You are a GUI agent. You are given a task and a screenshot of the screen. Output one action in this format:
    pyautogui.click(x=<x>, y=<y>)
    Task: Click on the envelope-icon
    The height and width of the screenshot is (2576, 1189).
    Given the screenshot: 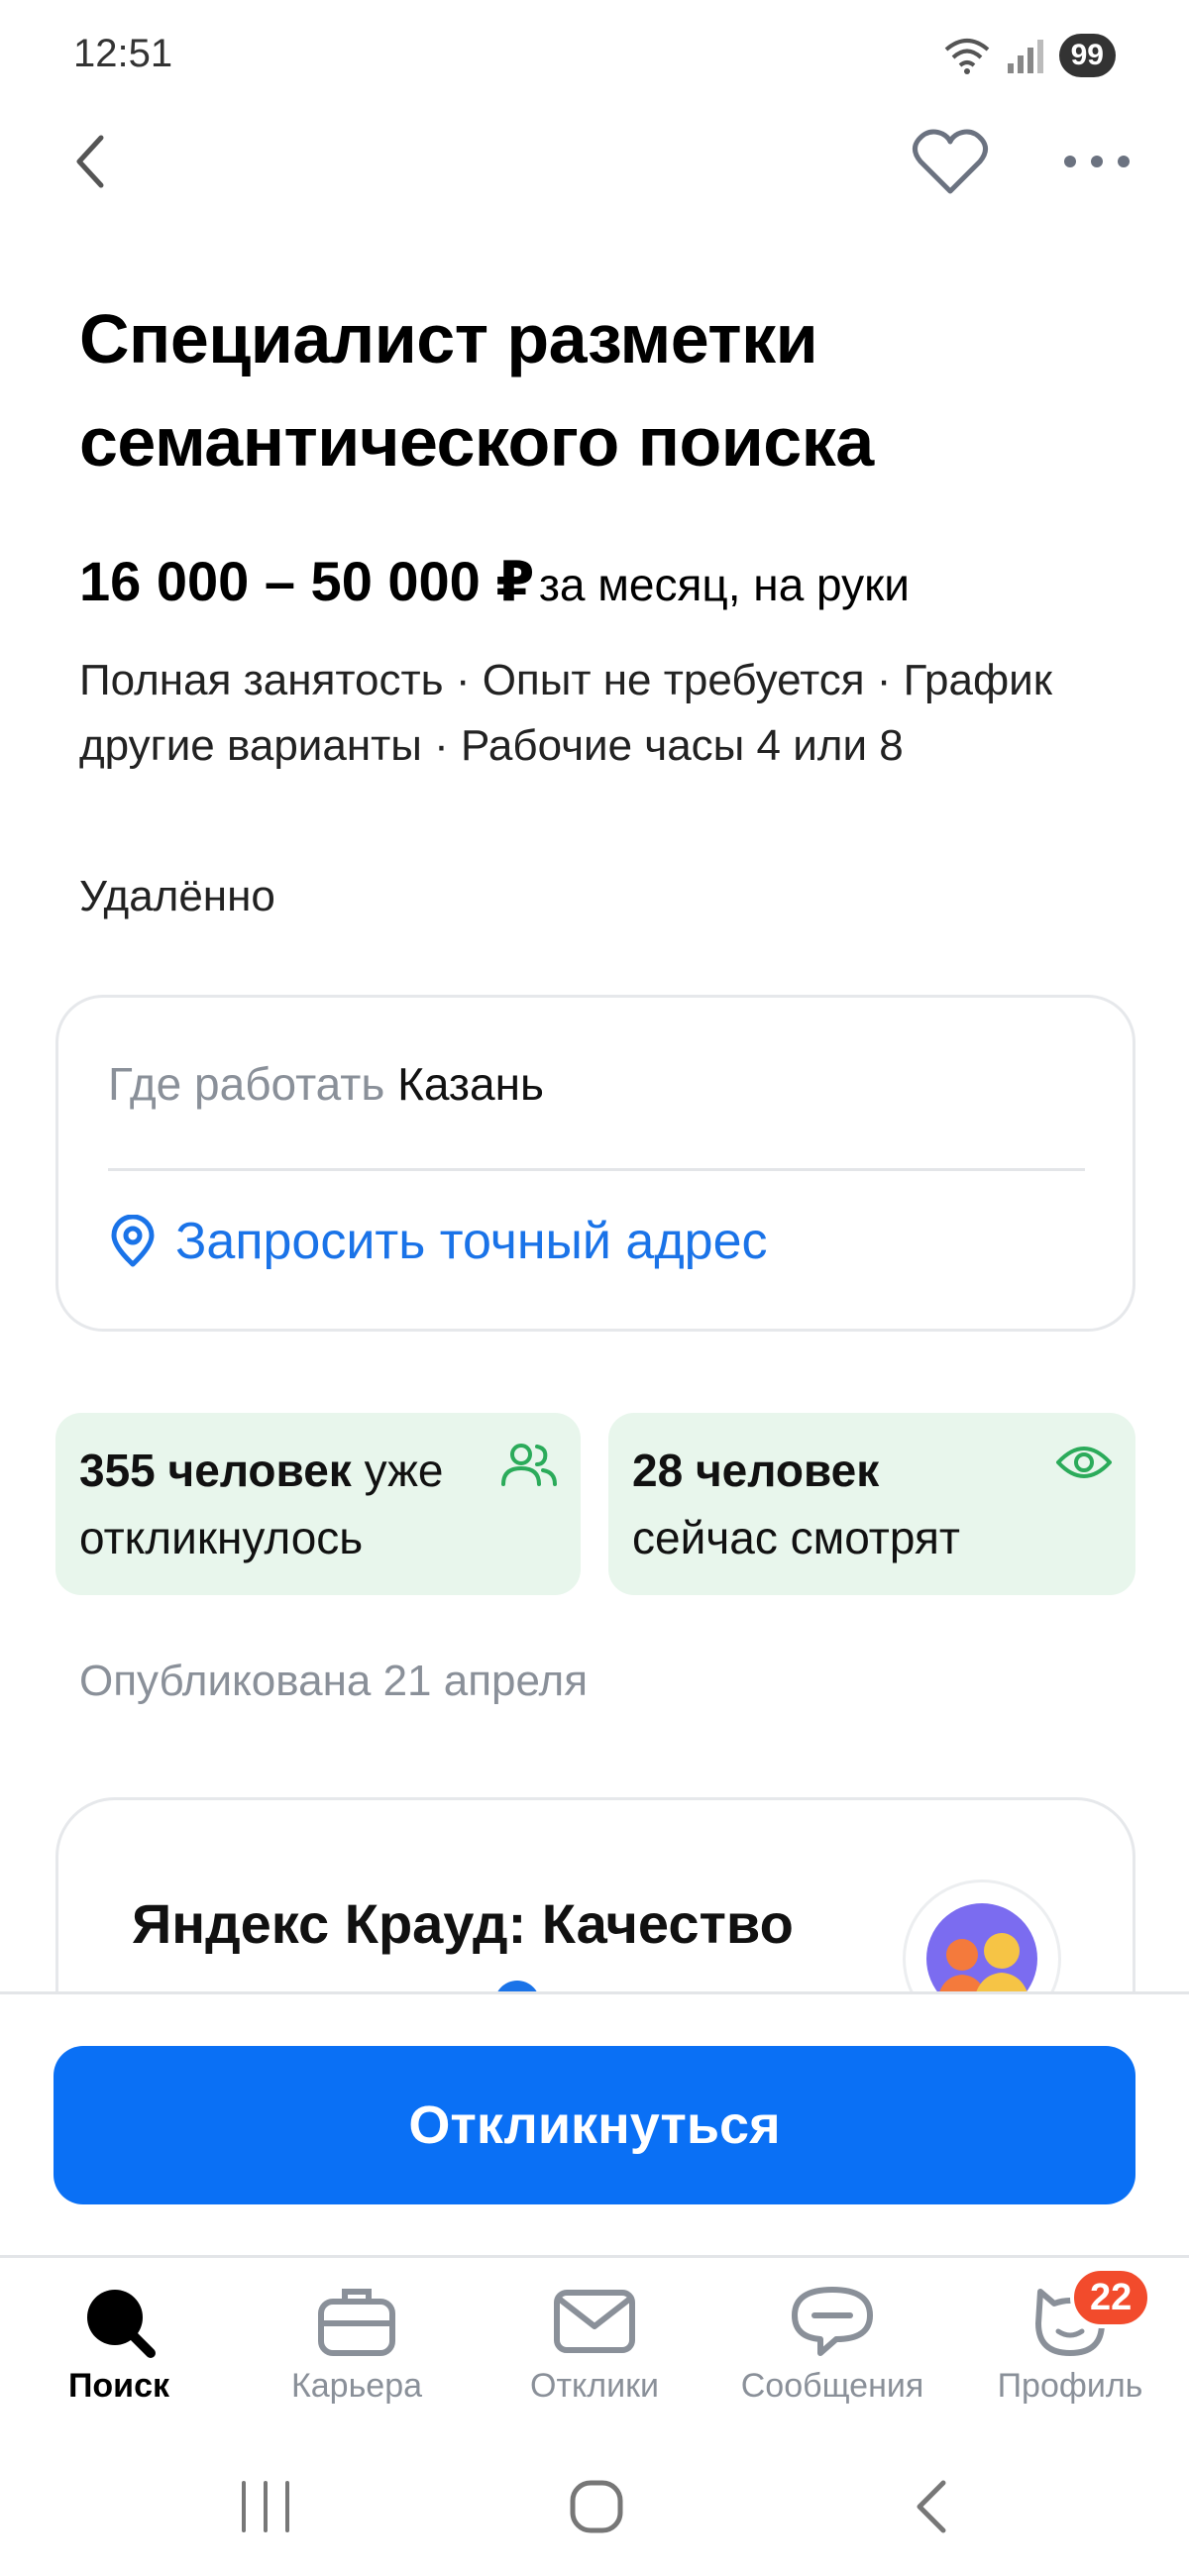 What is the action you would take?
    pyautogui.click(x=594, y=2321)
    